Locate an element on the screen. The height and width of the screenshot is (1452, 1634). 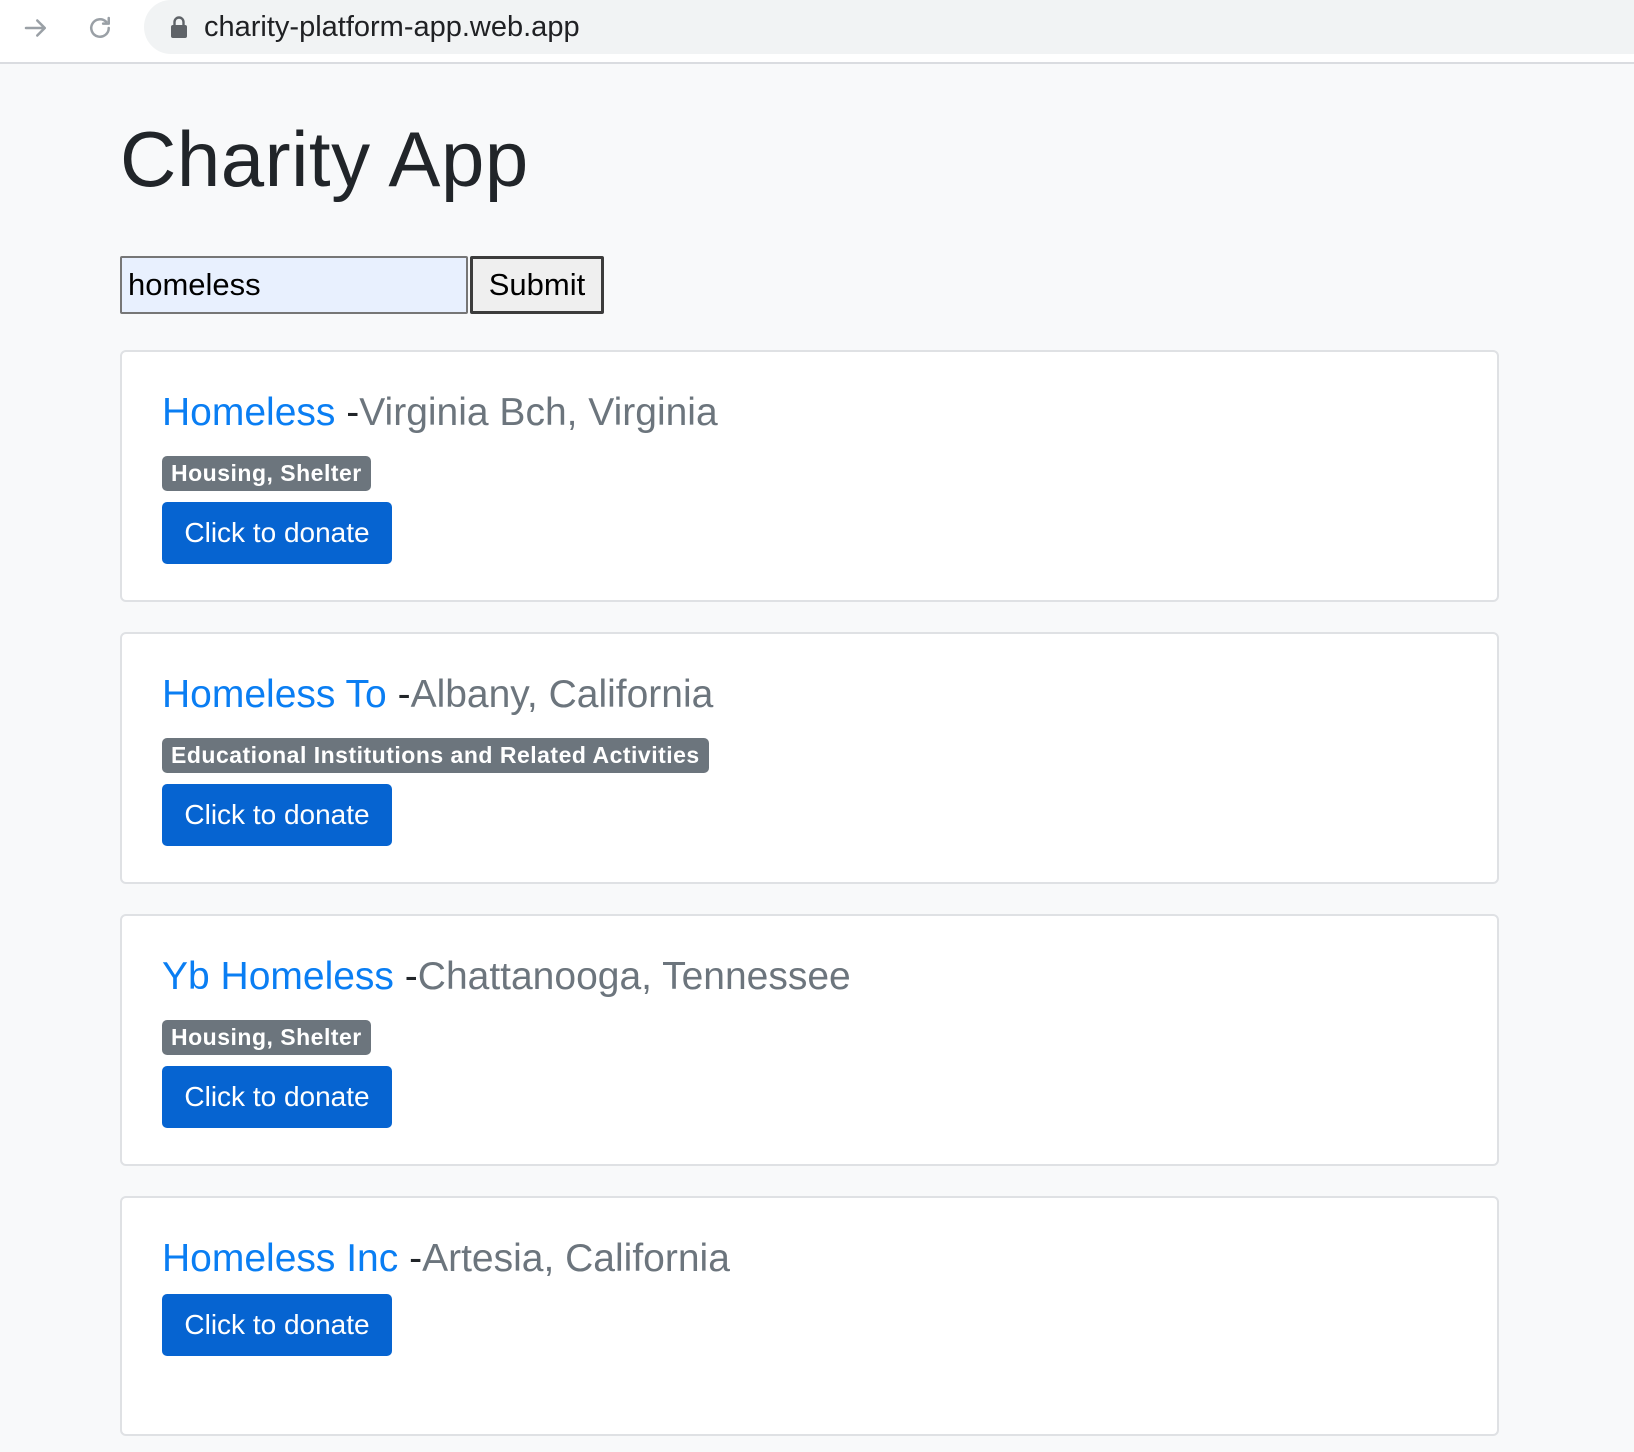
page-title: Charity App is located at coordinates (324, 159).